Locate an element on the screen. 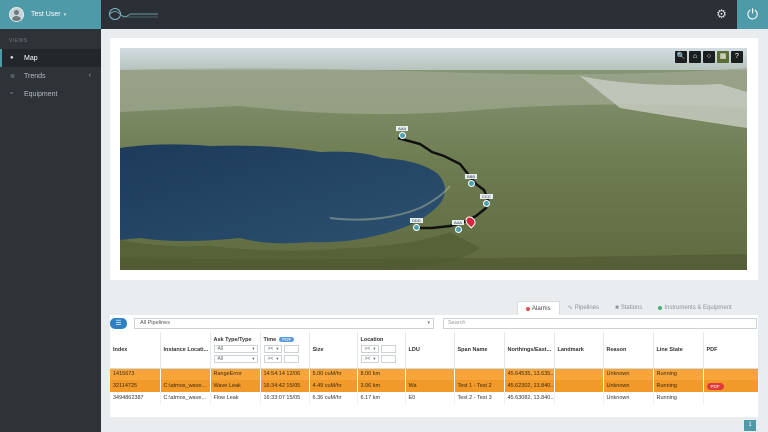 Image resolution: width=768 pixels, height=432 pixels. column-header-landmark: Landmark is located at coordinates (579, 350).